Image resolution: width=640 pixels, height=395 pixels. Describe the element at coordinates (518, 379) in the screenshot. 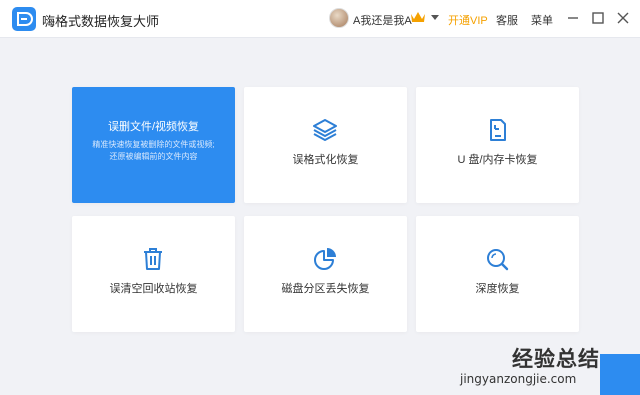

I see `watermark-url: jingyanzongjie.com` at that location.